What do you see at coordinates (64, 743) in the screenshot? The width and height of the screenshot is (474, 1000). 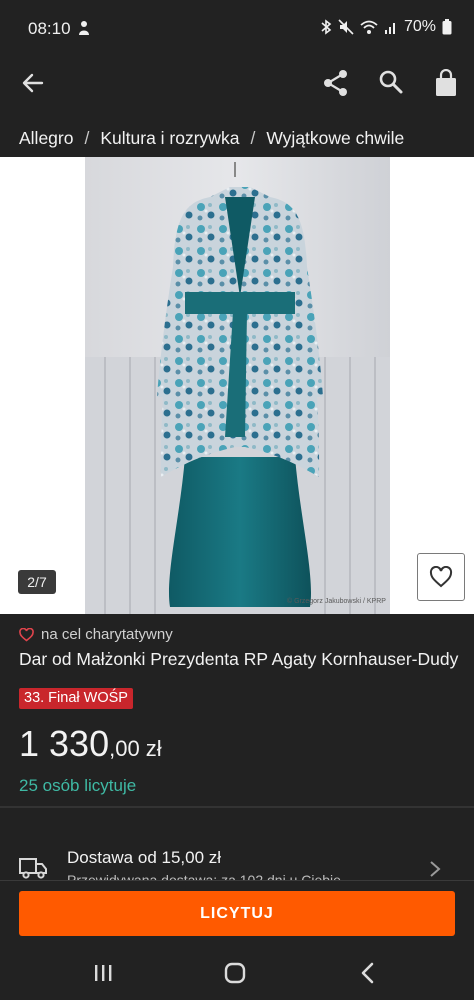 I see `price-main: 1 330` at bounding box center [64, 743].